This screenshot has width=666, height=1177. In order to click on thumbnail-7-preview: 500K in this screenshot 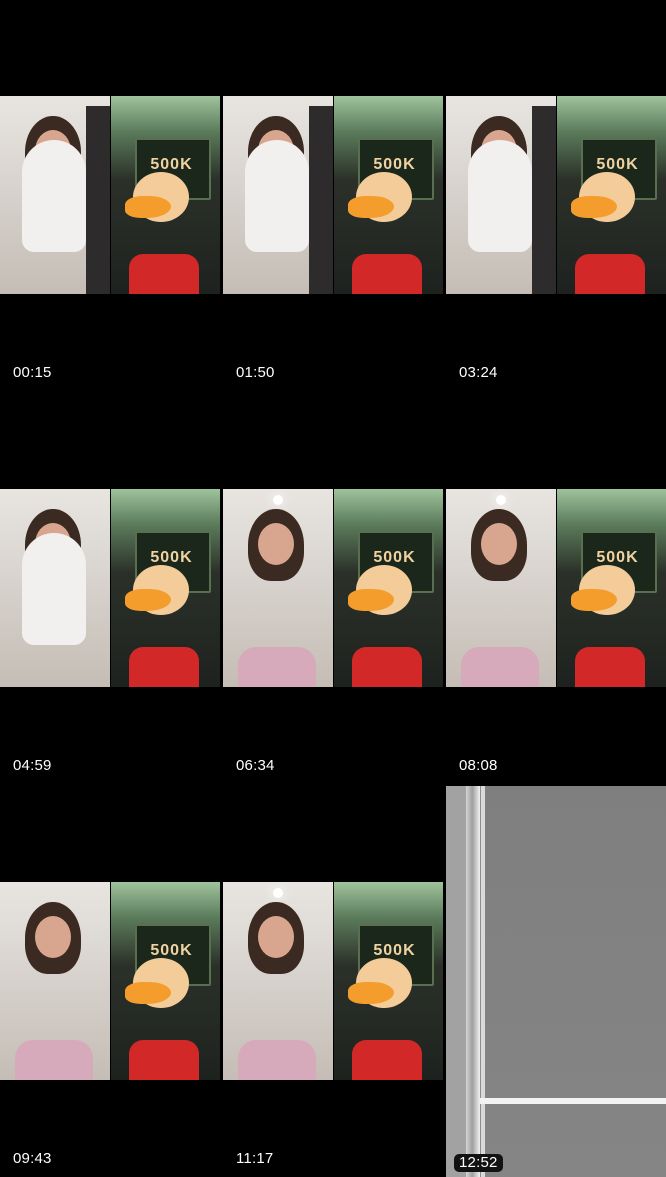, I will do `click(110, 981)`.